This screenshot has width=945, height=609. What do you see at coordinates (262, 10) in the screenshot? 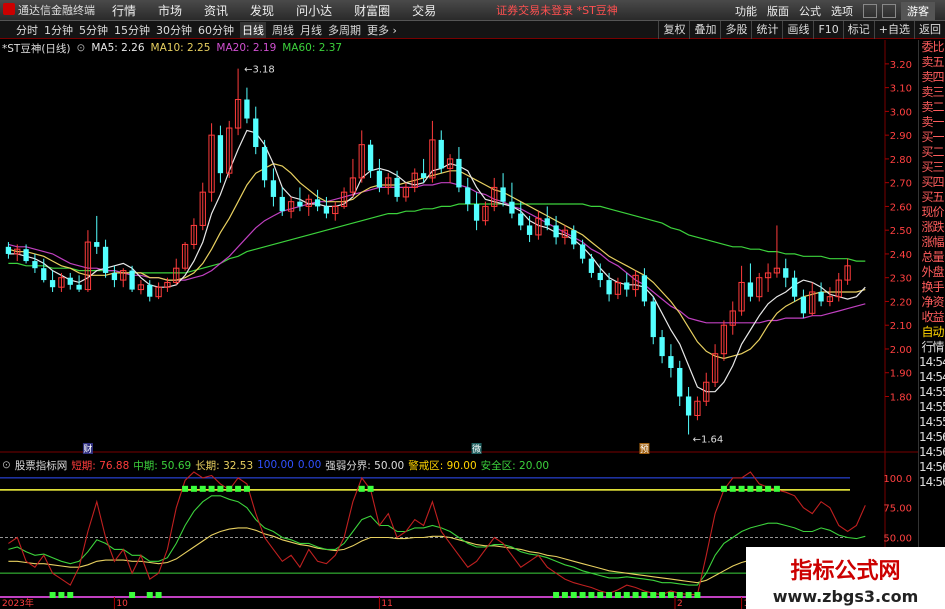
I see `menu-discover: 发现` at bounding box center [262, 10].